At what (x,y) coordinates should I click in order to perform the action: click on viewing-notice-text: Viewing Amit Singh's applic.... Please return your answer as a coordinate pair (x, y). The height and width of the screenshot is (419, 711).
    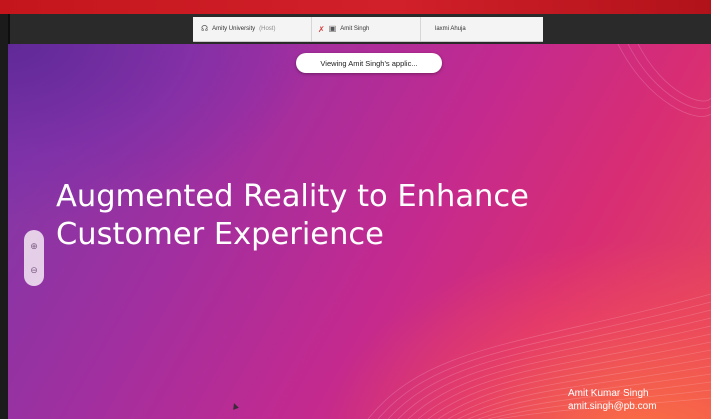
    Looking at the image, I should click on (369, 63).